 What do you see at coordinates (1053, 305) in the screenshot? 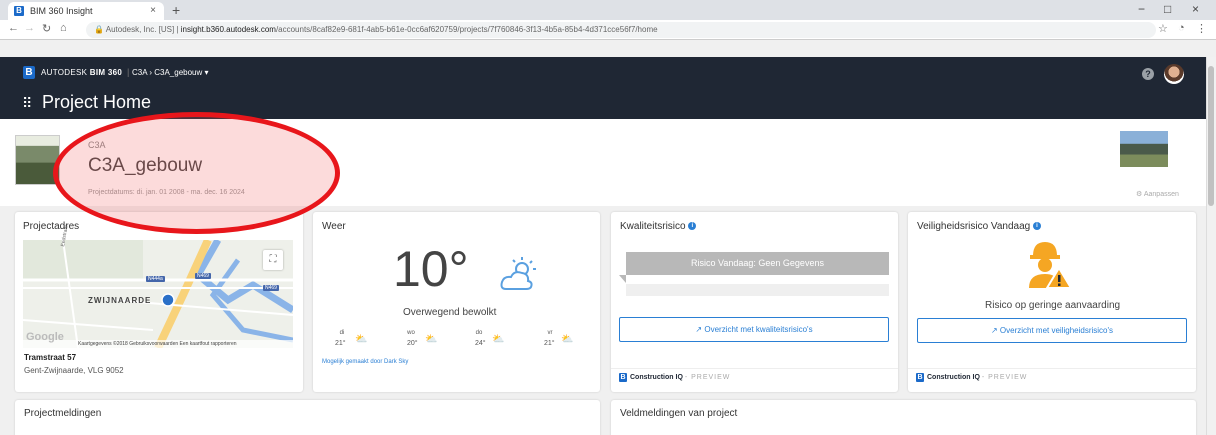
I see `safety-status: Risico op geringe aanvaarding` at bounding box center [1053, 305].